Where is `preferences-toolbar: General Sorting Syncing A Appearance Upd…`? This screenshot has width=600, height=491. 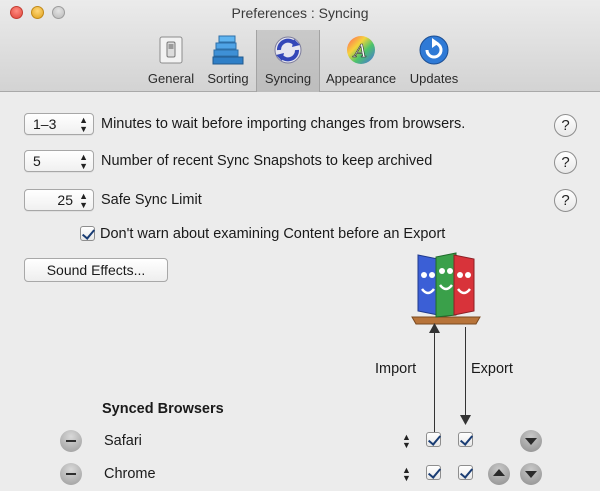
preferences-toolbar: General Sorting Syncing A Appearance Upd… is located at coordinates (304, 61).